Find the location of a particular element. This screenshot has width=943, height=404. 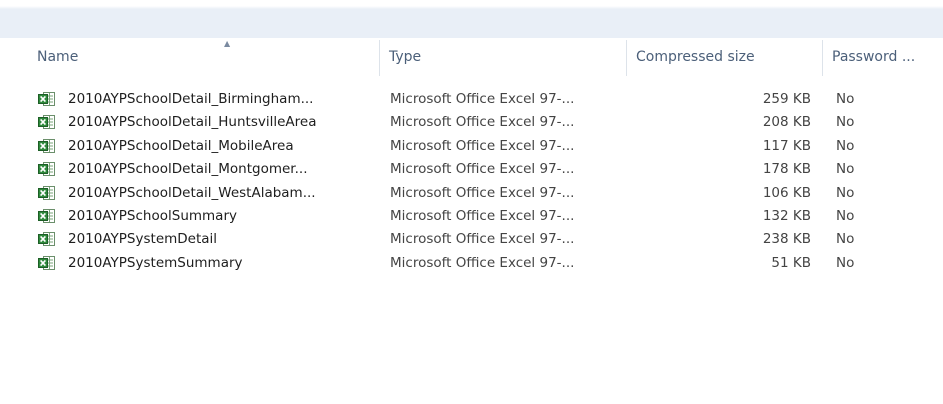

compressed-size: 117 KB is located at coordinates (786, 145).